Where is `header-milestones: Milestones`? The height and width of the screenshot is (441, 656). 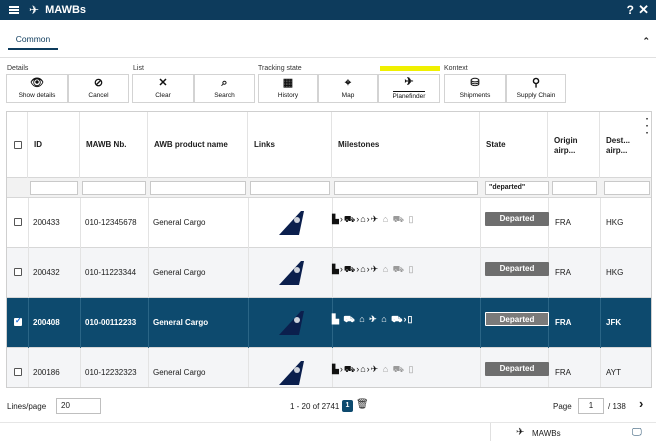
header-milestones: Milestones is located at coordinates (406, 145).